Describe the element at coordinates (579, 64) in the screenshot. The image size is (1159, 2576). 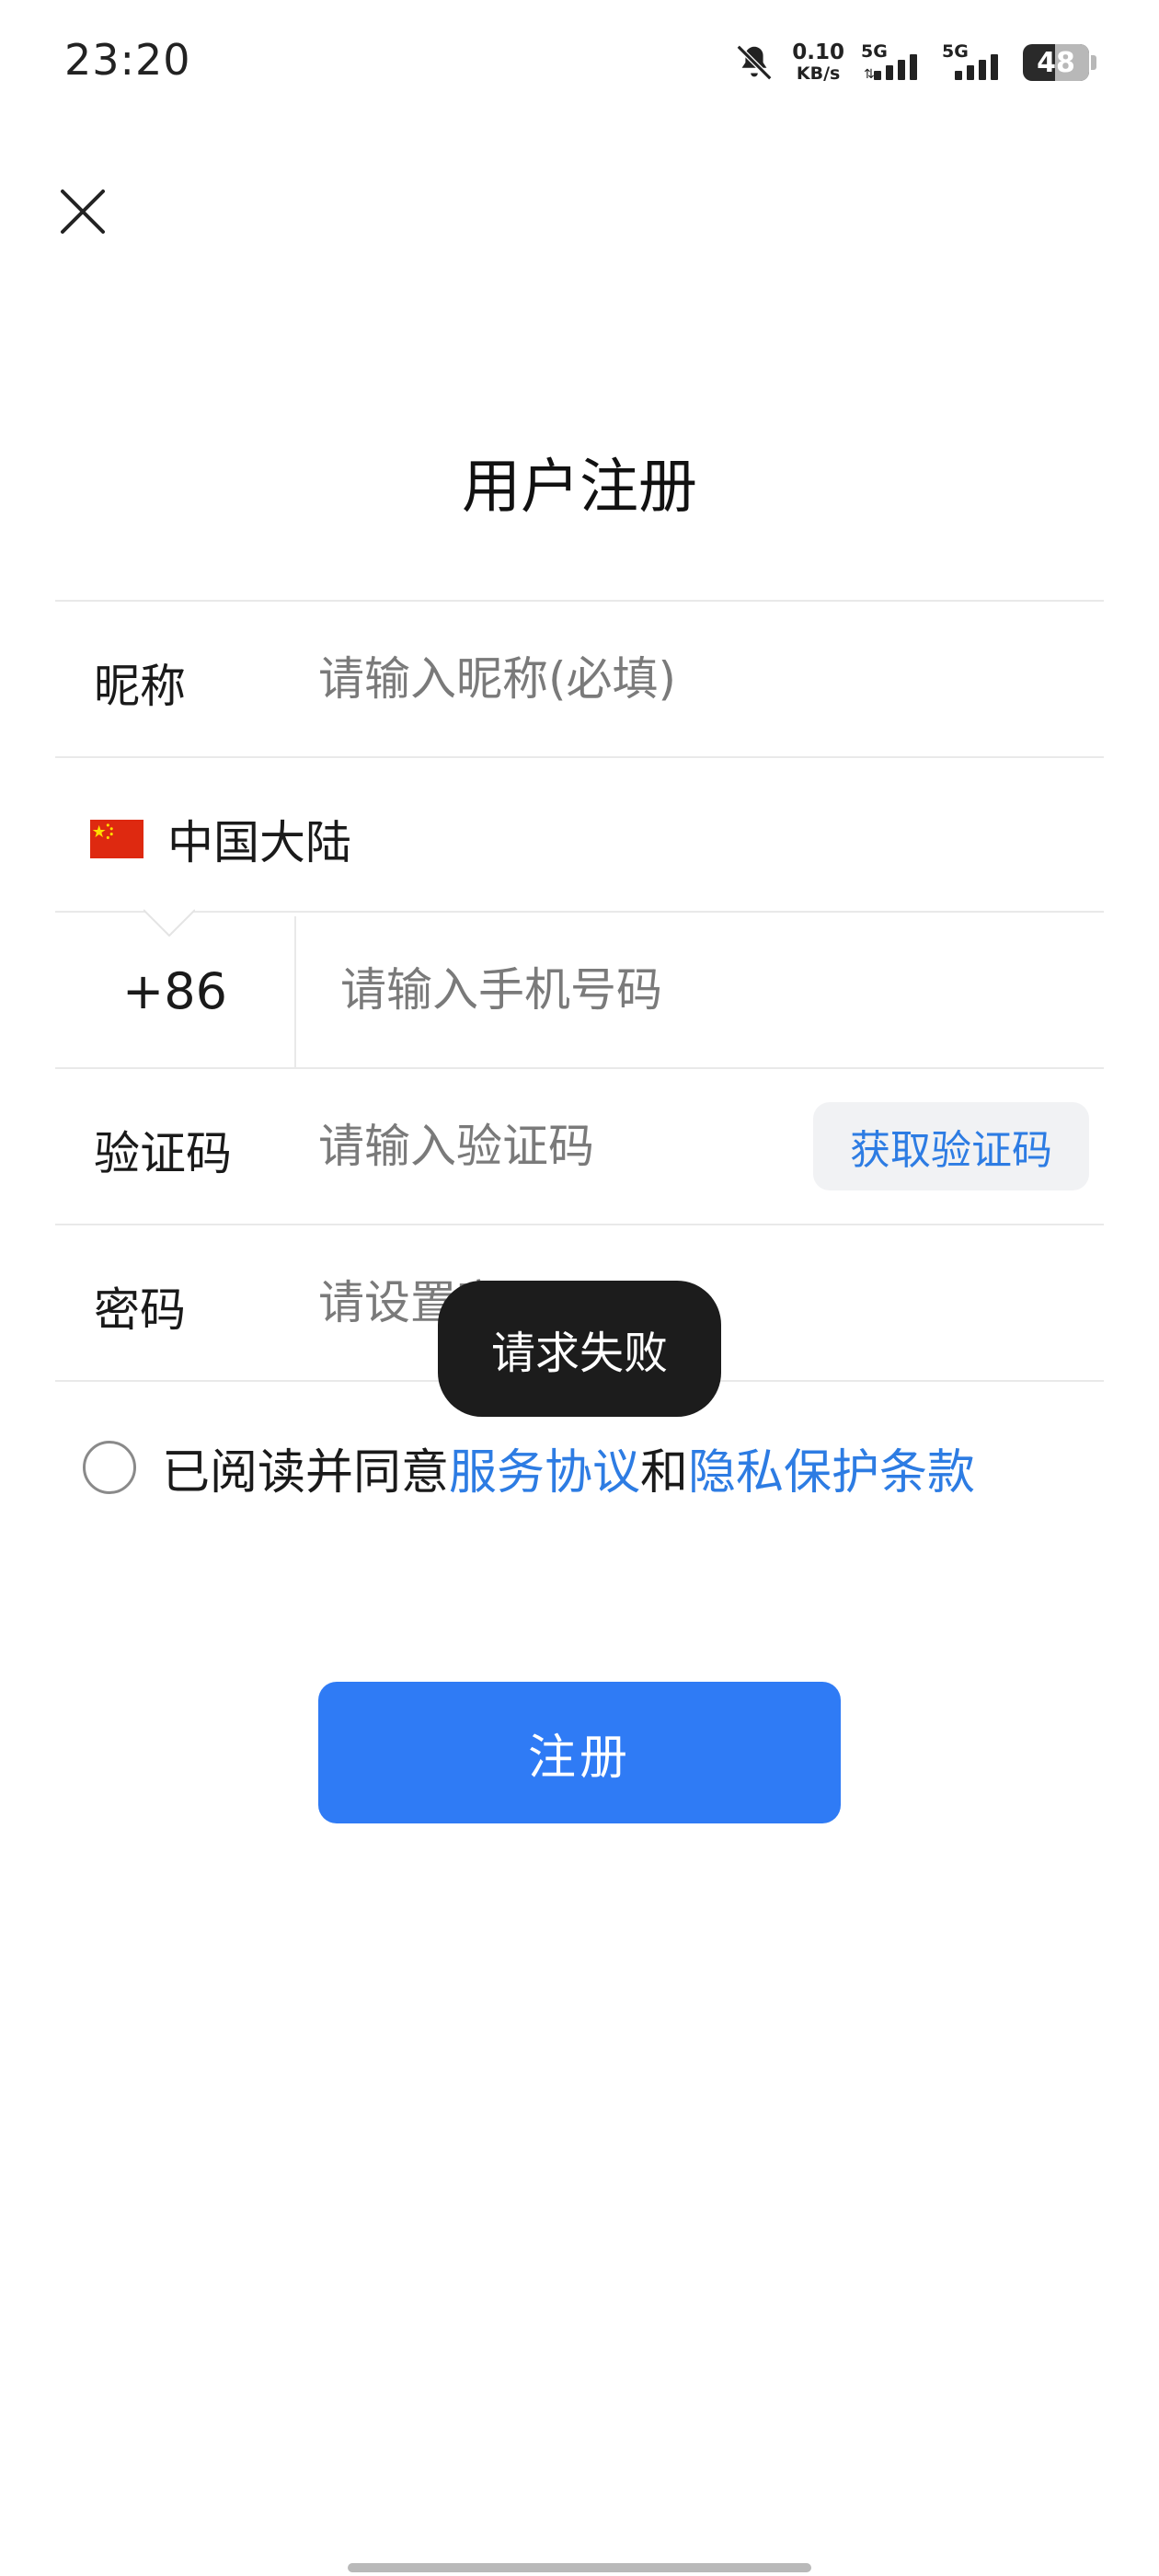
I see `status-bar: 23:20 0.10 KB/s 5G ⇅ 5G 48` at that location.